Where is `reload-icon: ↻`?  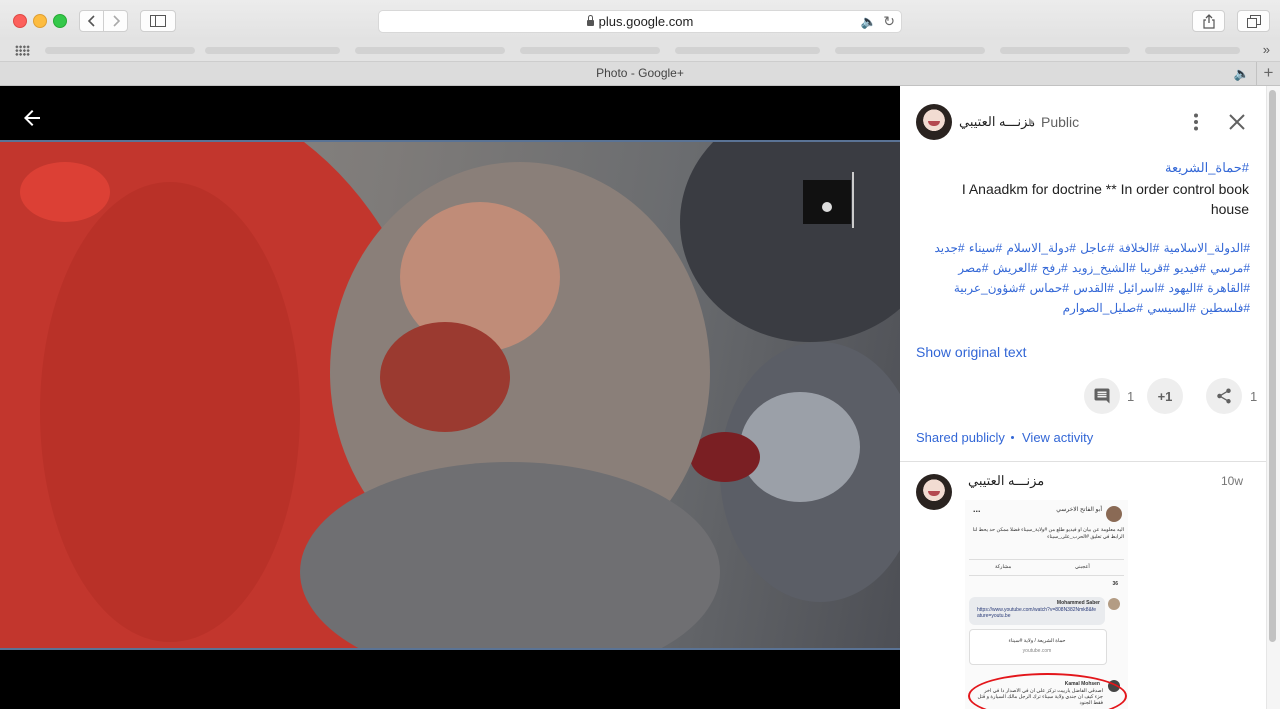
reload-icon: ↻ is located at coordinates (889, 21).